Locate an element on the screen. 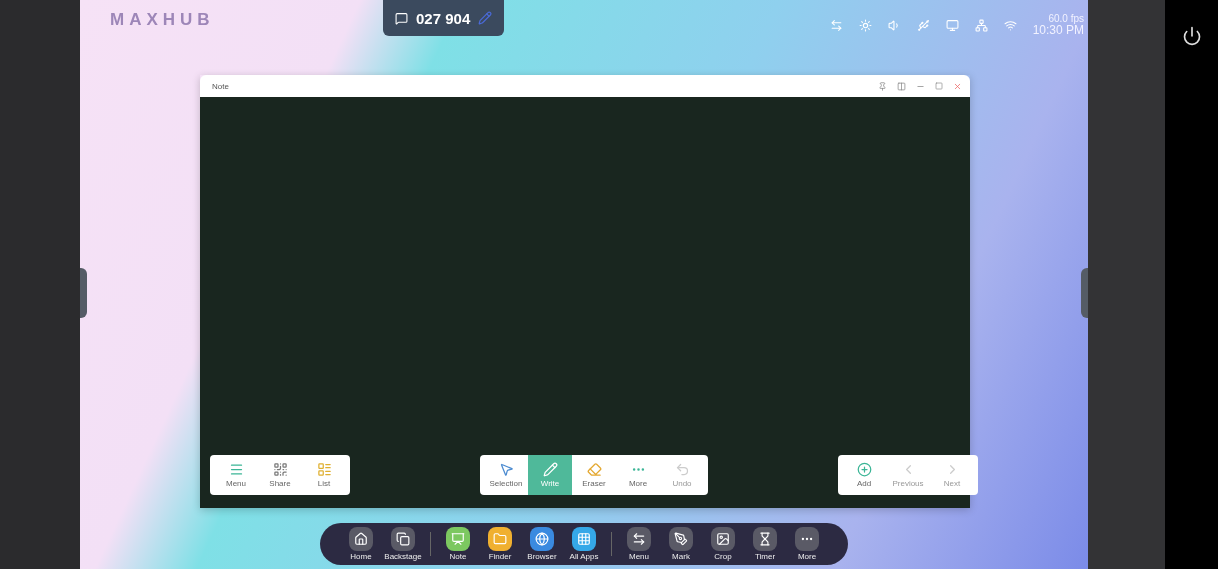 This screenshot has width=1218, height=569. brand-logo: MAXHUB is located at coordinates (163, 20).